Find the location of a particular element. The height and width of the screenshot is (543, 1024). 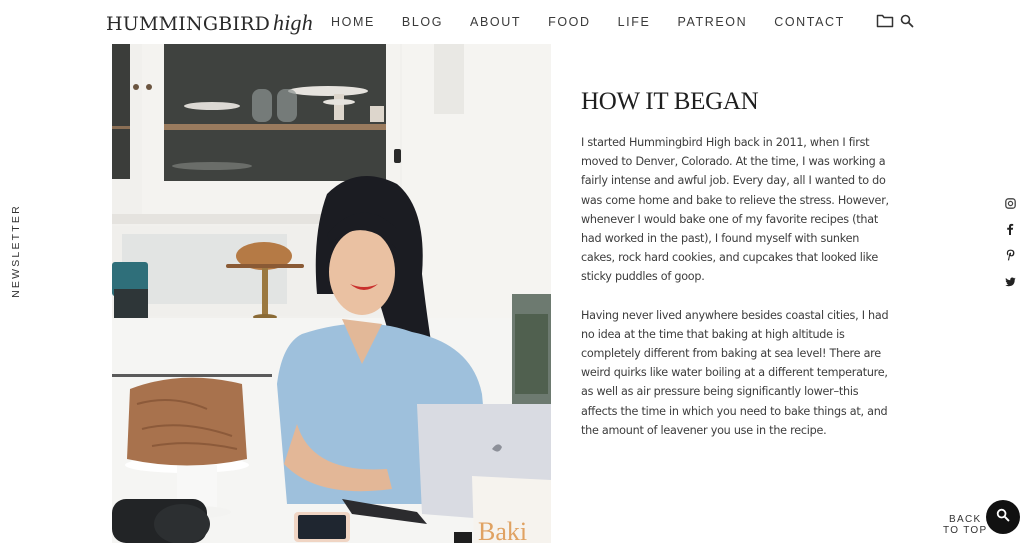

nav-item-life: LIFE is located at coordinates (634, 22).